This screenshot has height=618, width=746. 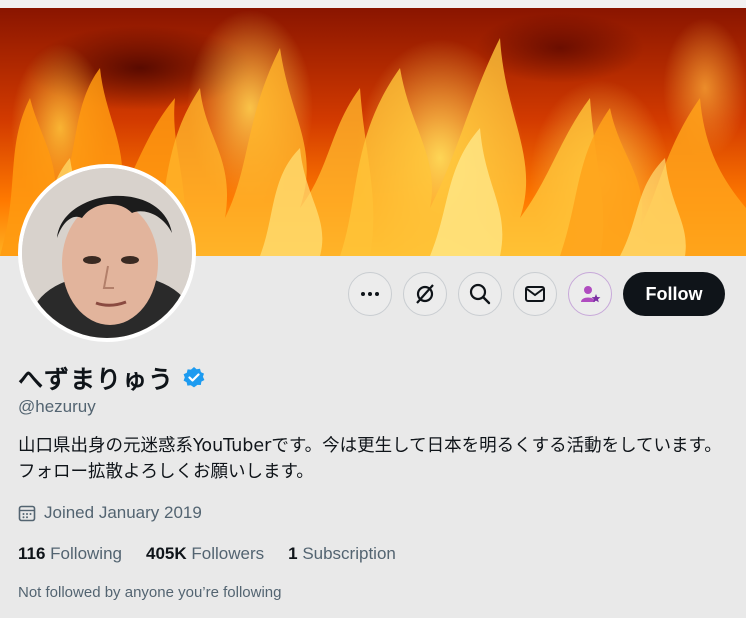 I want to click on followers-label: Followers, so click(x=228, y=553).